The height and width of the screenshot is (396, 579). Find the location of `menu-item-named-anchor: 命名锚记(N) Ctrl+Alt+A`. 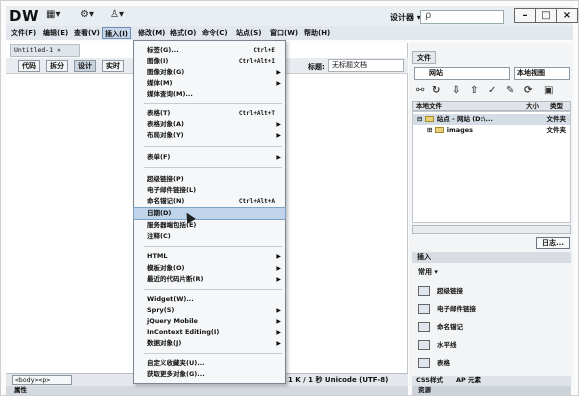

menu-item-named-anchor: 命名锚记(N) Ctrl+Alt+A is located at coordinates (209, 201).